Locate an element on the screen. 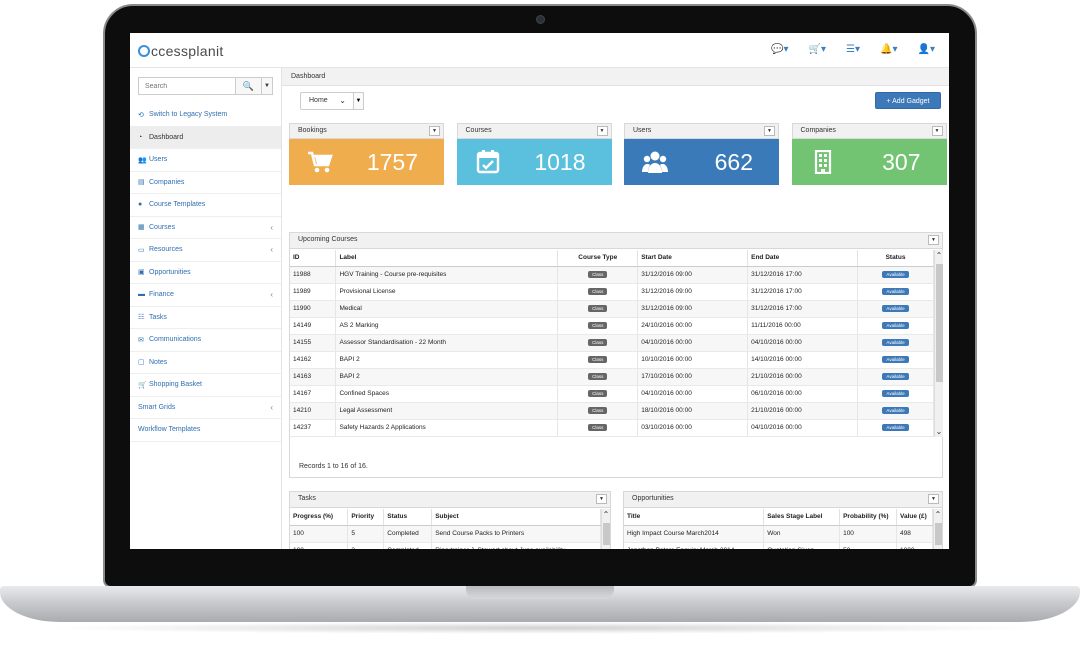 The height and width of the screenshot is (645, 1080). sidebar-item-course-templates: ● Course Templates is located at coordinates (205, 205).